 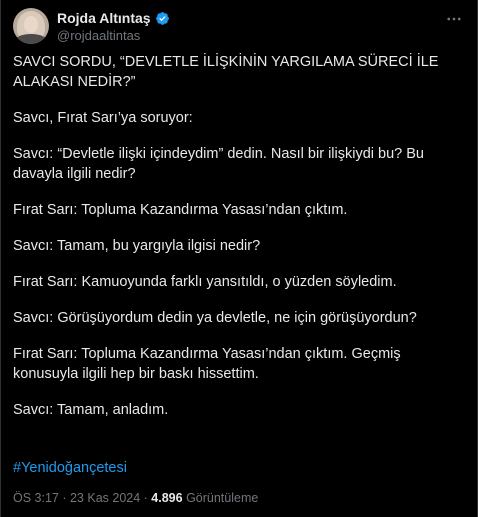 I want to click on views-count: 4.896, so click(x=167, y=498).